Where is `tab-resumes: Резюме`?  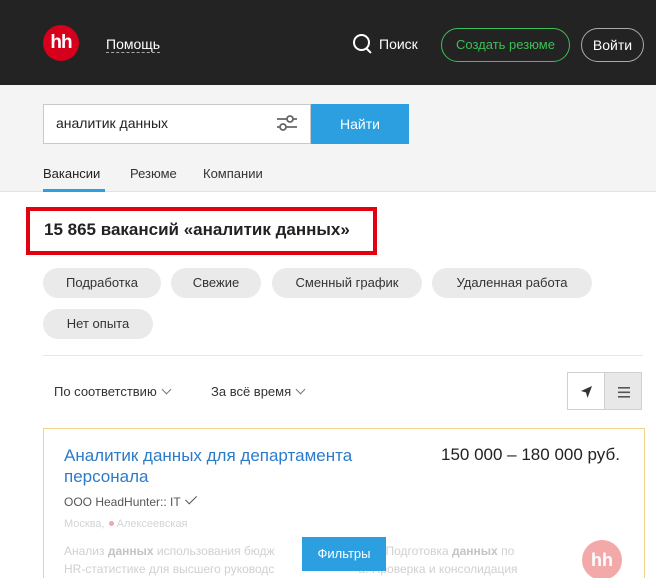 tab-resumes: Резюме is located at coordinates (153, 173).